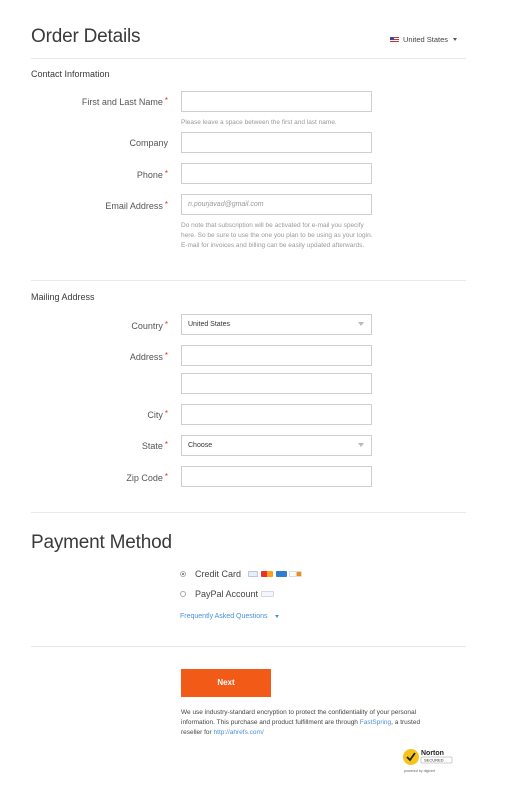 Image resolution: width=530 pixels, height=787 pixels. What do you see at coordinates (276, 204) in the screenshot?
I see `email-input: n.pourjavad@gmail.com` at bounding box center [276, 204].